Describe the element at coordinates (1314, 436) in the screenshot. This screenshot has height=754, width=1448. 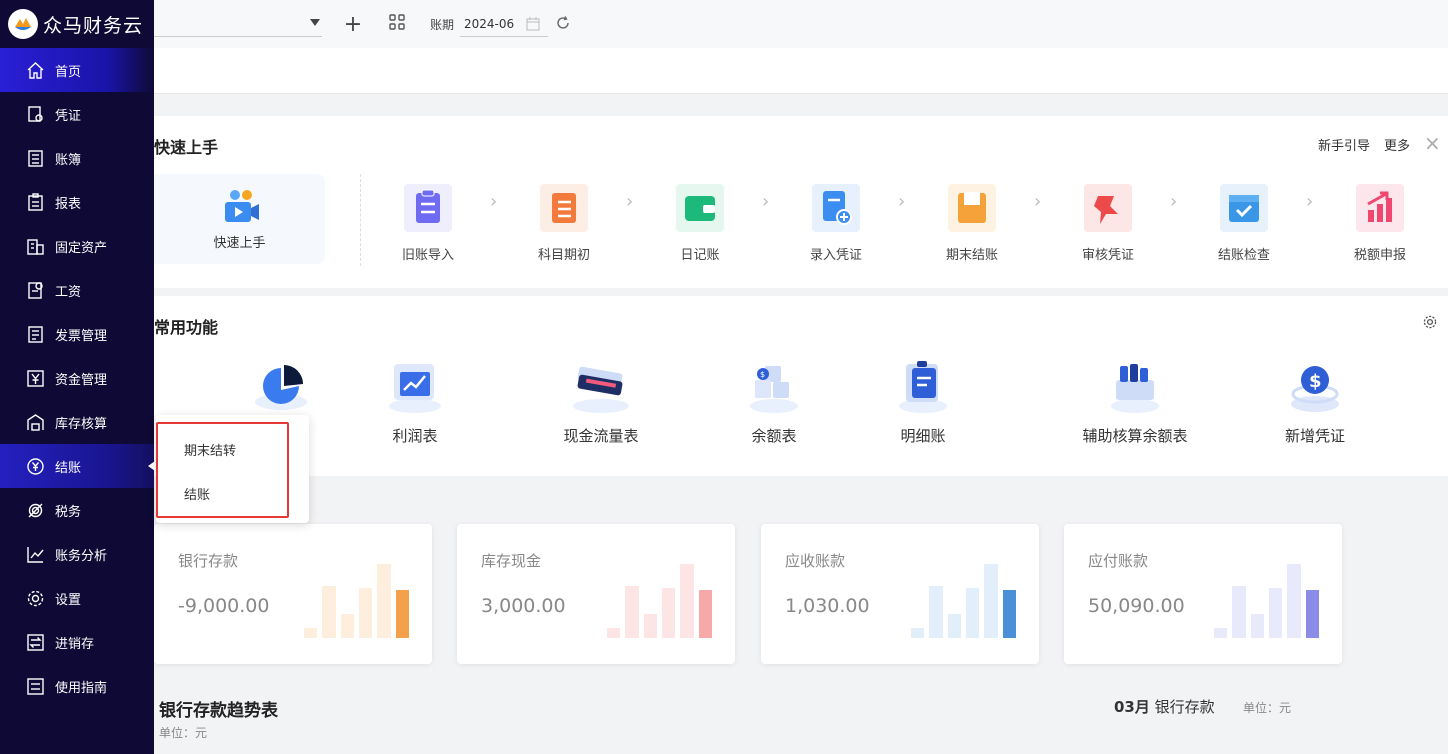
I see `func-label: 新增凭证` at that location.